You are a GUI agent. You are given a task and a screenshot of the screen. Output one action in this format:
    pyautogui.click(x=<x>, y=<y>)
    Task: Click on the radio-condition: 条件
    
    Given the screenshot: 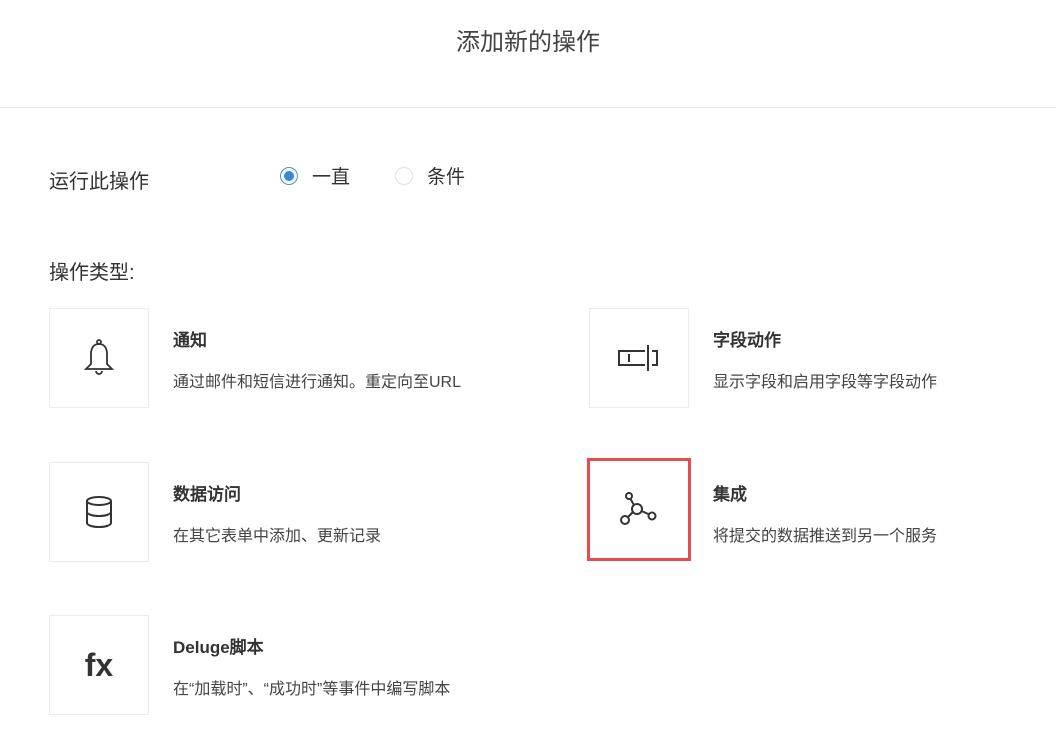 What is the action you would take?
    pyautogui.click(x=430, y=175)
    